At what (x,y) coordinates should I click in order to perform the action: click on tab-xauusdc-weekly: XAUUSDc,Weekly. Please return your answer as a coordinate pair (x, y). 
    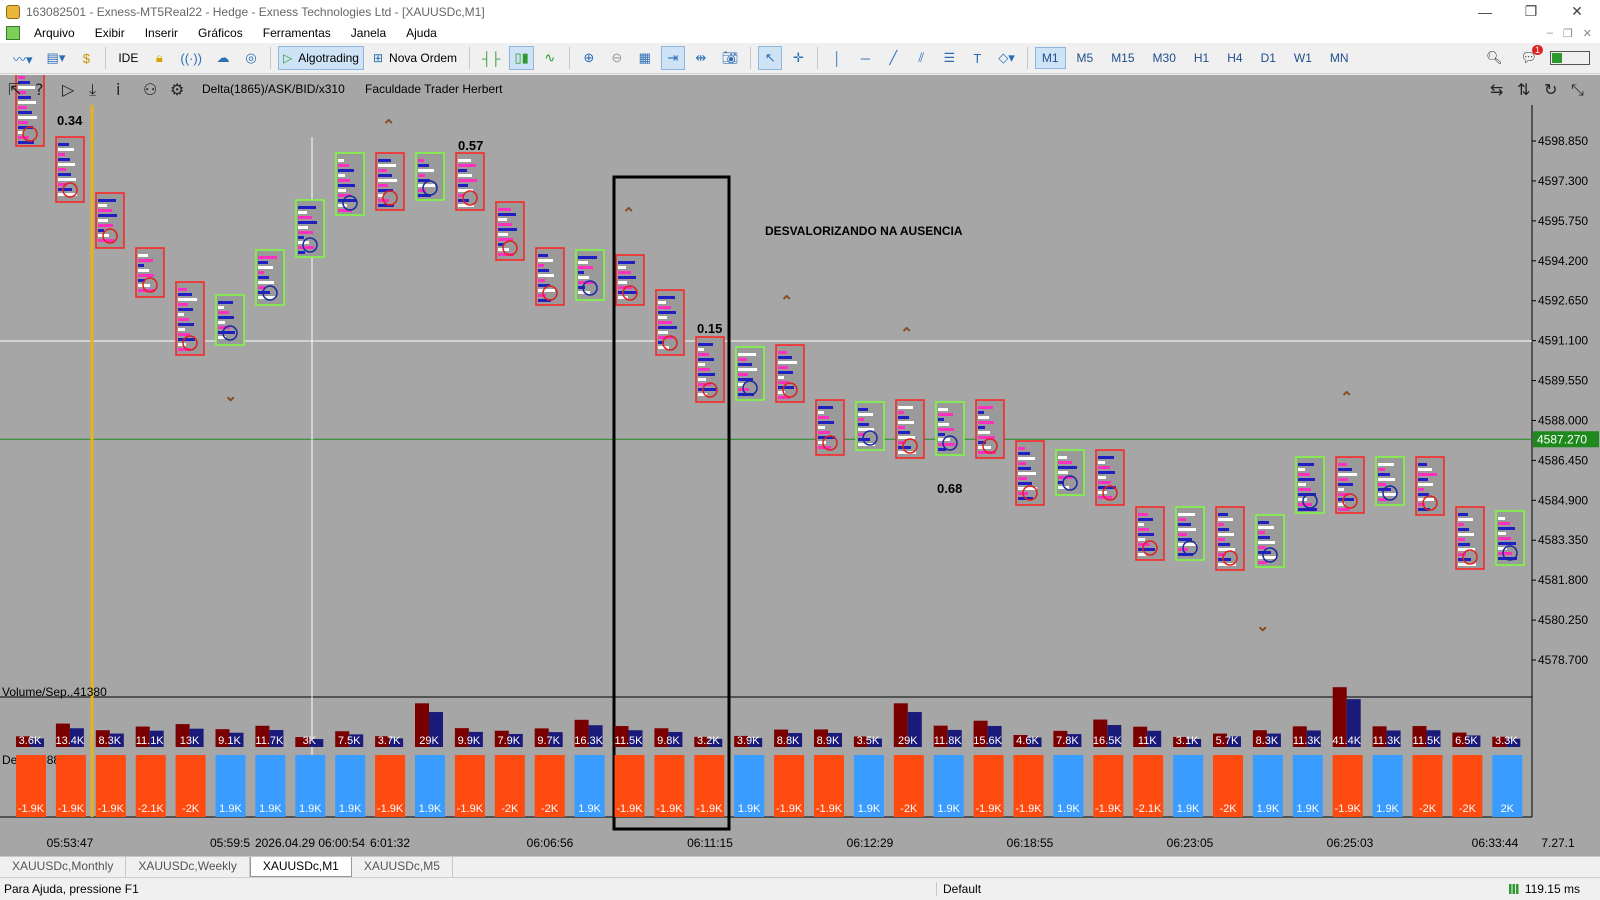
    Looking at the image, I should click on (188, 867).